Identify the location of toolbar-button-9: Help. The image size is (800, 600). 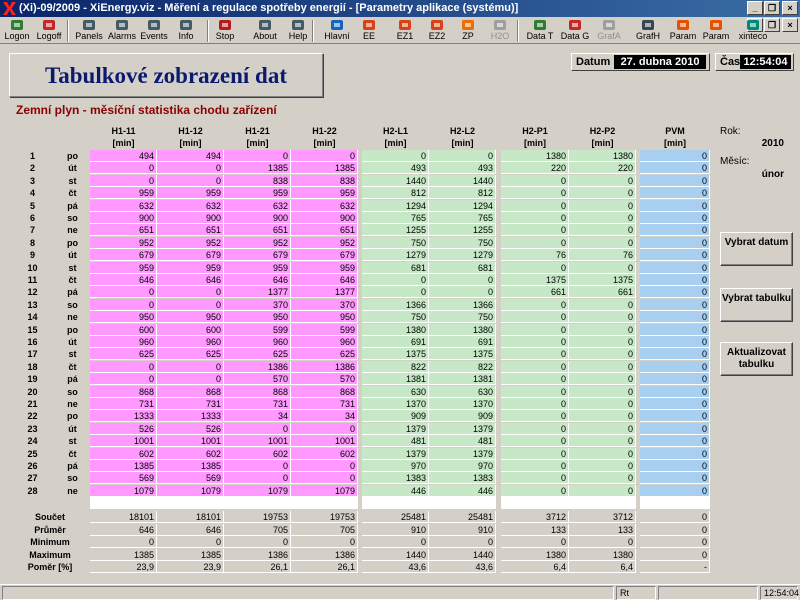
(298, 30).